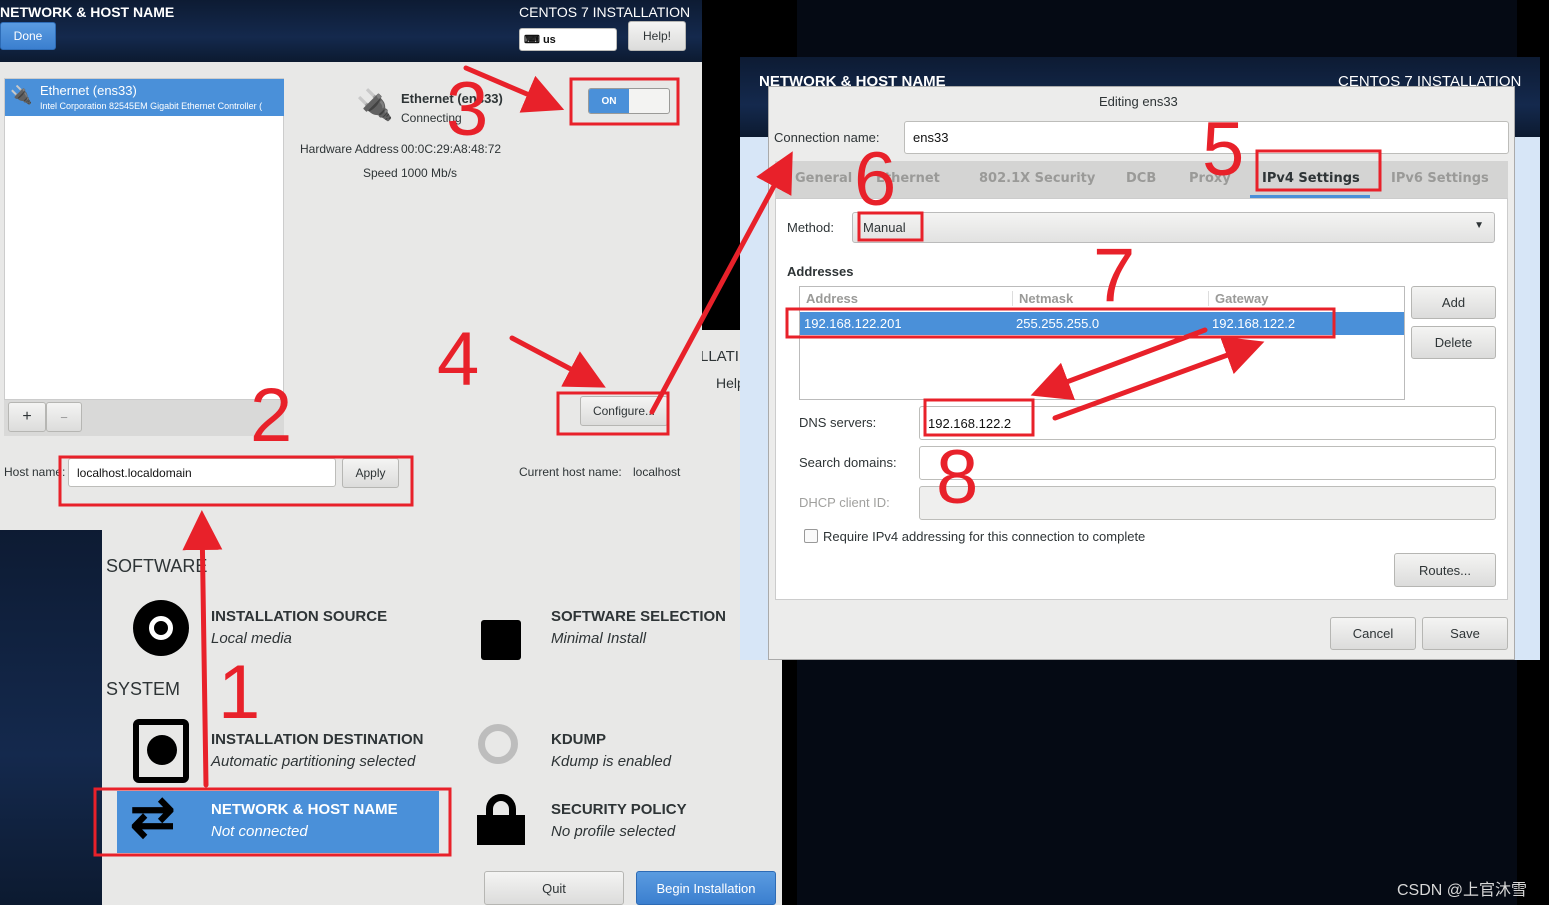  I want to click on annotation-1: 1, so click(239, 692).